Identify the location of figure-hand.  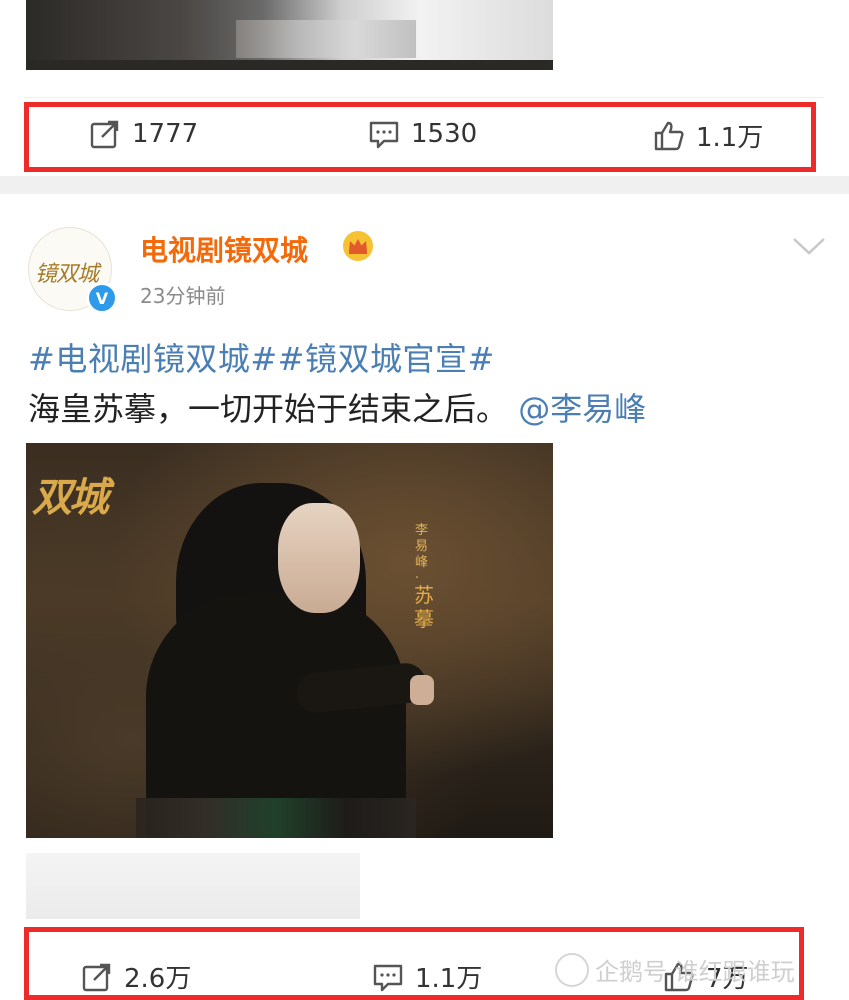
(422, 690).